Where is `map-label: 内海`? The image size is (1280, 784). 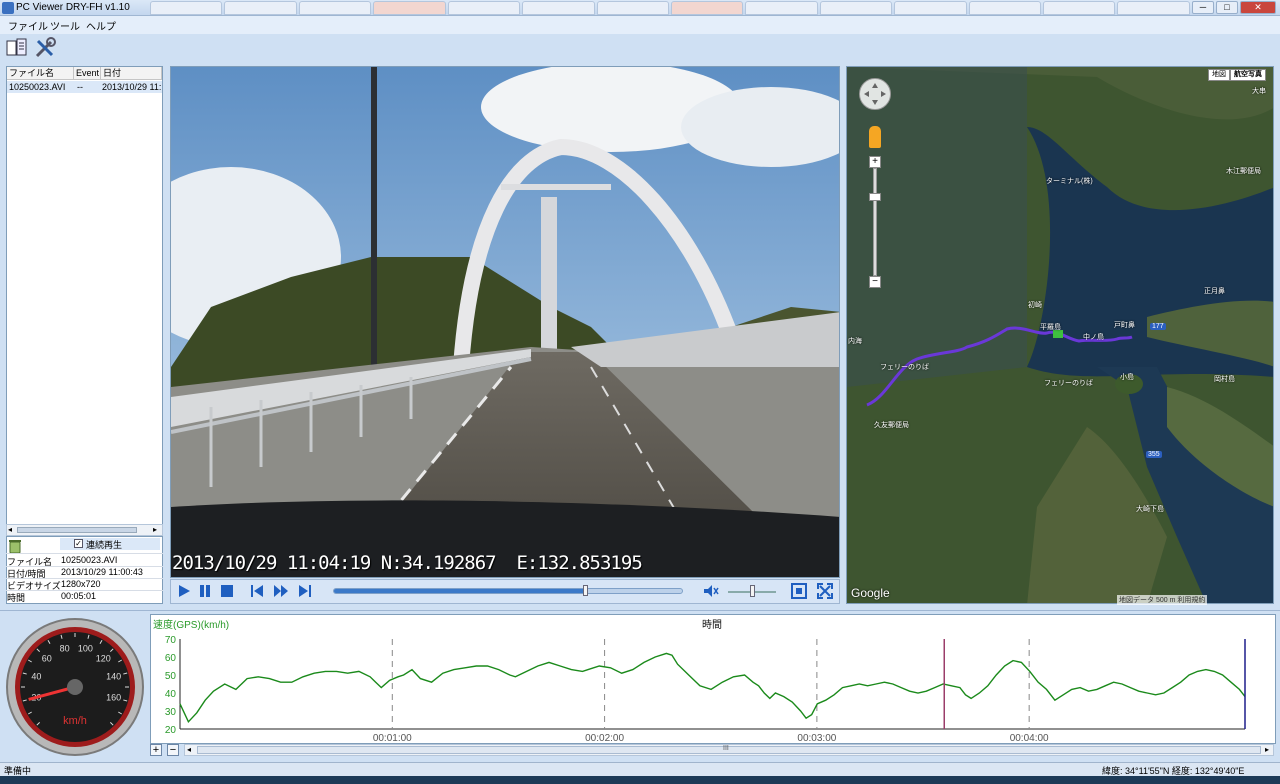
map-label: 内海 is located at coordinates (855, 341).